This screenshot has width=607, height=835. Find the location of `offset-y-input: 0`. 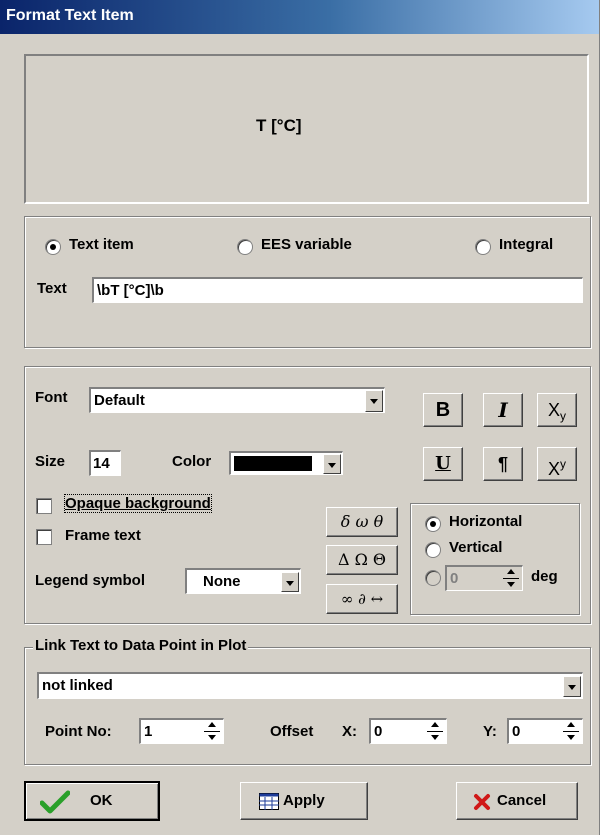

offset-y-input: 0 is located at coordinates (545, 731).